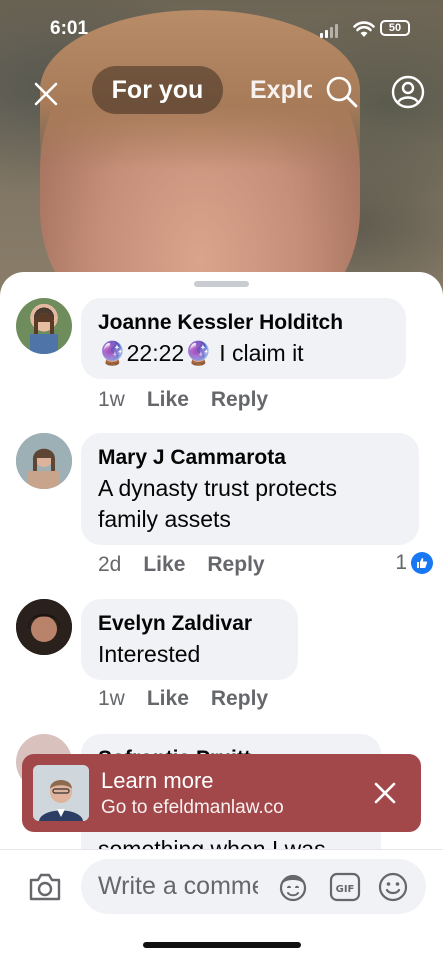  What do you see at coordinates (221, 793) in the screenshot?
I see `ad-banner: Learn more Go to efeldmanlaw.co` at bounding box center [221, 793].